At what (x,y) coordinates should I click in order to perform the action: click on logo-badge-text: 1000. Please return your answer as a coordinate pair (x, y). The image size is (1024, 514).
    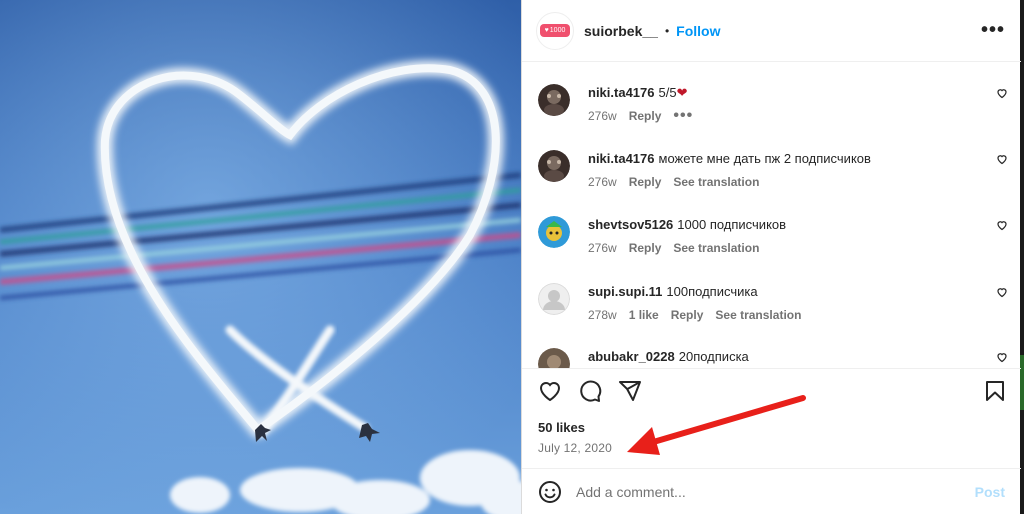
    Looking at the image, I should click on (557, 30).